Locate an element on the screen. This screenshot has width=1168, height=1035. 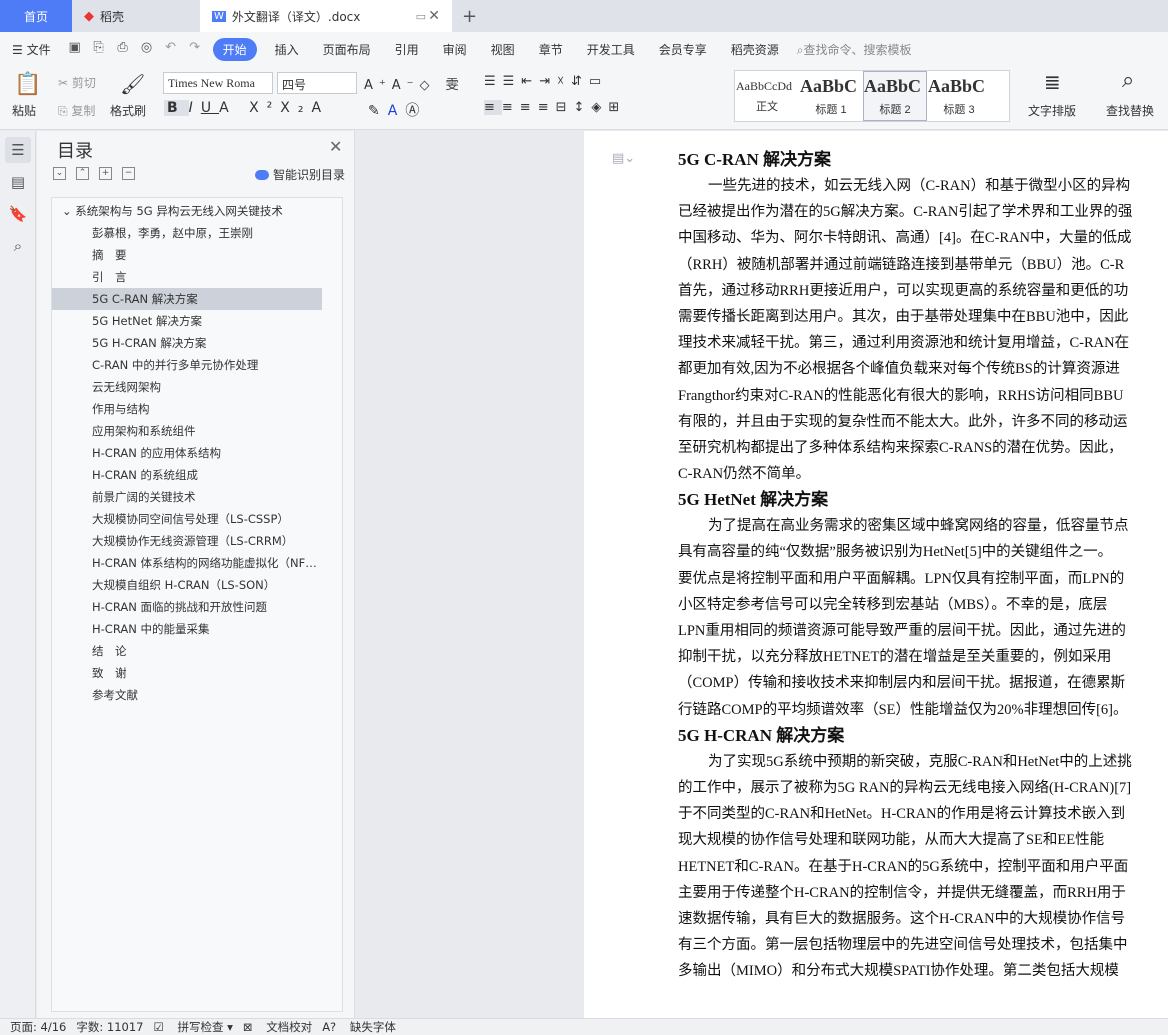
toc-item: 云无线网架构 is located at coordinates (187, 387).